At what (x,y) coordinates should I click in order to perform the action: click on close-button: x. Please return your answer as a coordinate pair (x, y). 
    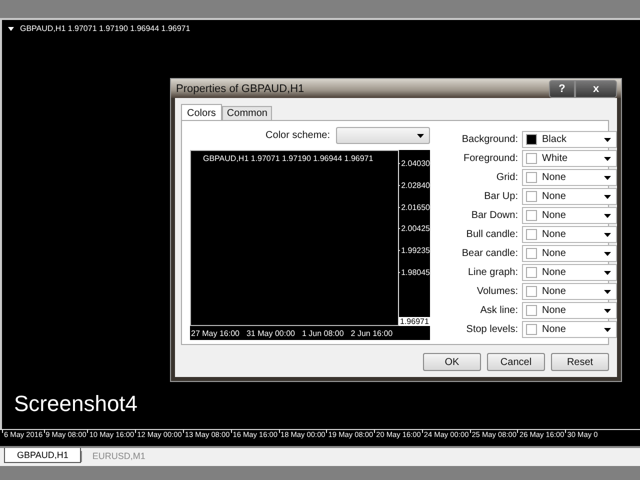
    Looking at the image, I should click on (596, 89).